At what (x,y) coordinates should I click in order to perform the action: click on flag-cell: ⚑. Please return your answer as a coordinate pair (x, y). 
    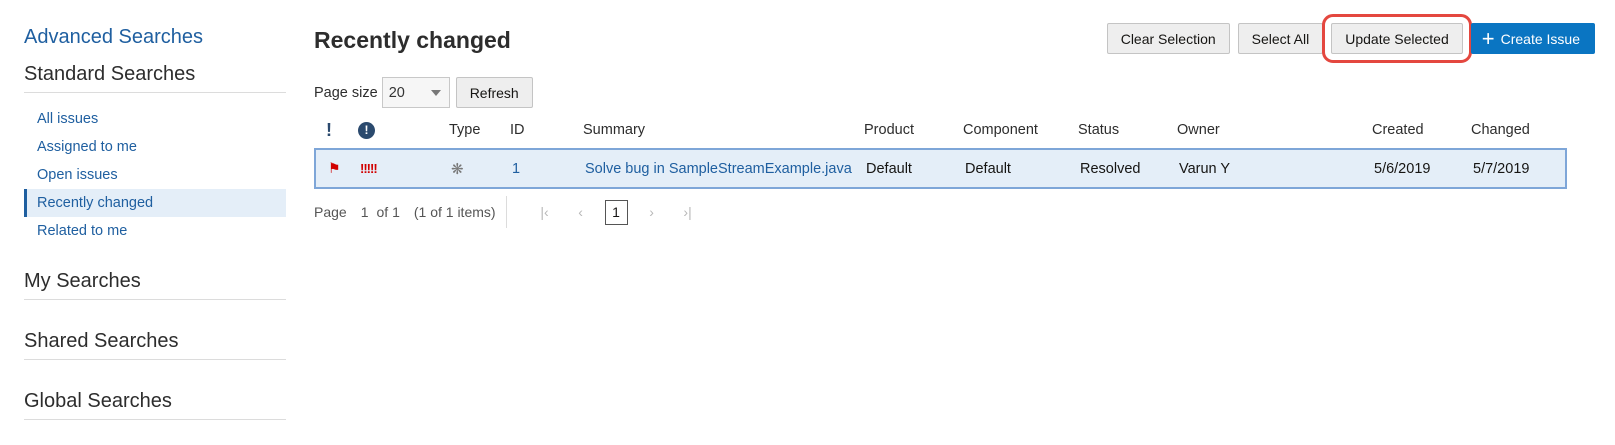
    Looking at the image, I should click on (333, 168).